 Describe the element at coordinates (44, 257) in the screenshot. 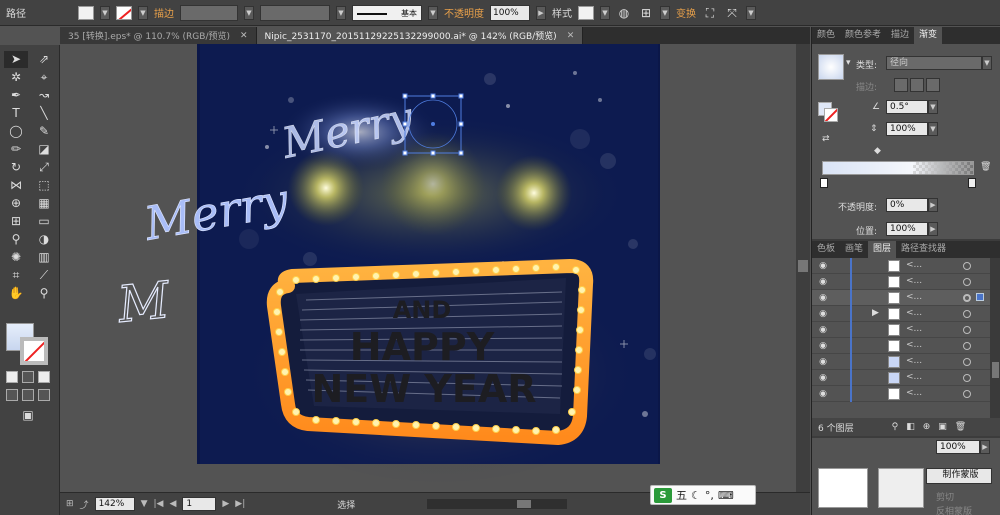

I see `column-graph-tool-icon: ▥` at that location.